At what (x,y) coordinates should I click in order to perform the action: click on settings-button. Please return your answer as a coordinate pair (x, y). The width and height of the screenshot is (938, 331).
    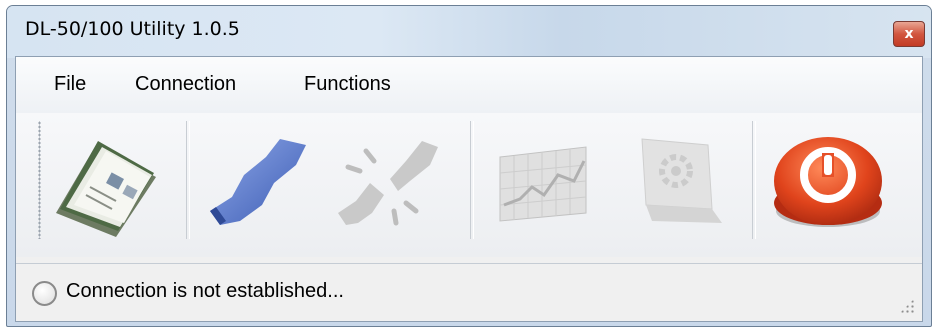
    Looking at the image, I should click on (674, 181).